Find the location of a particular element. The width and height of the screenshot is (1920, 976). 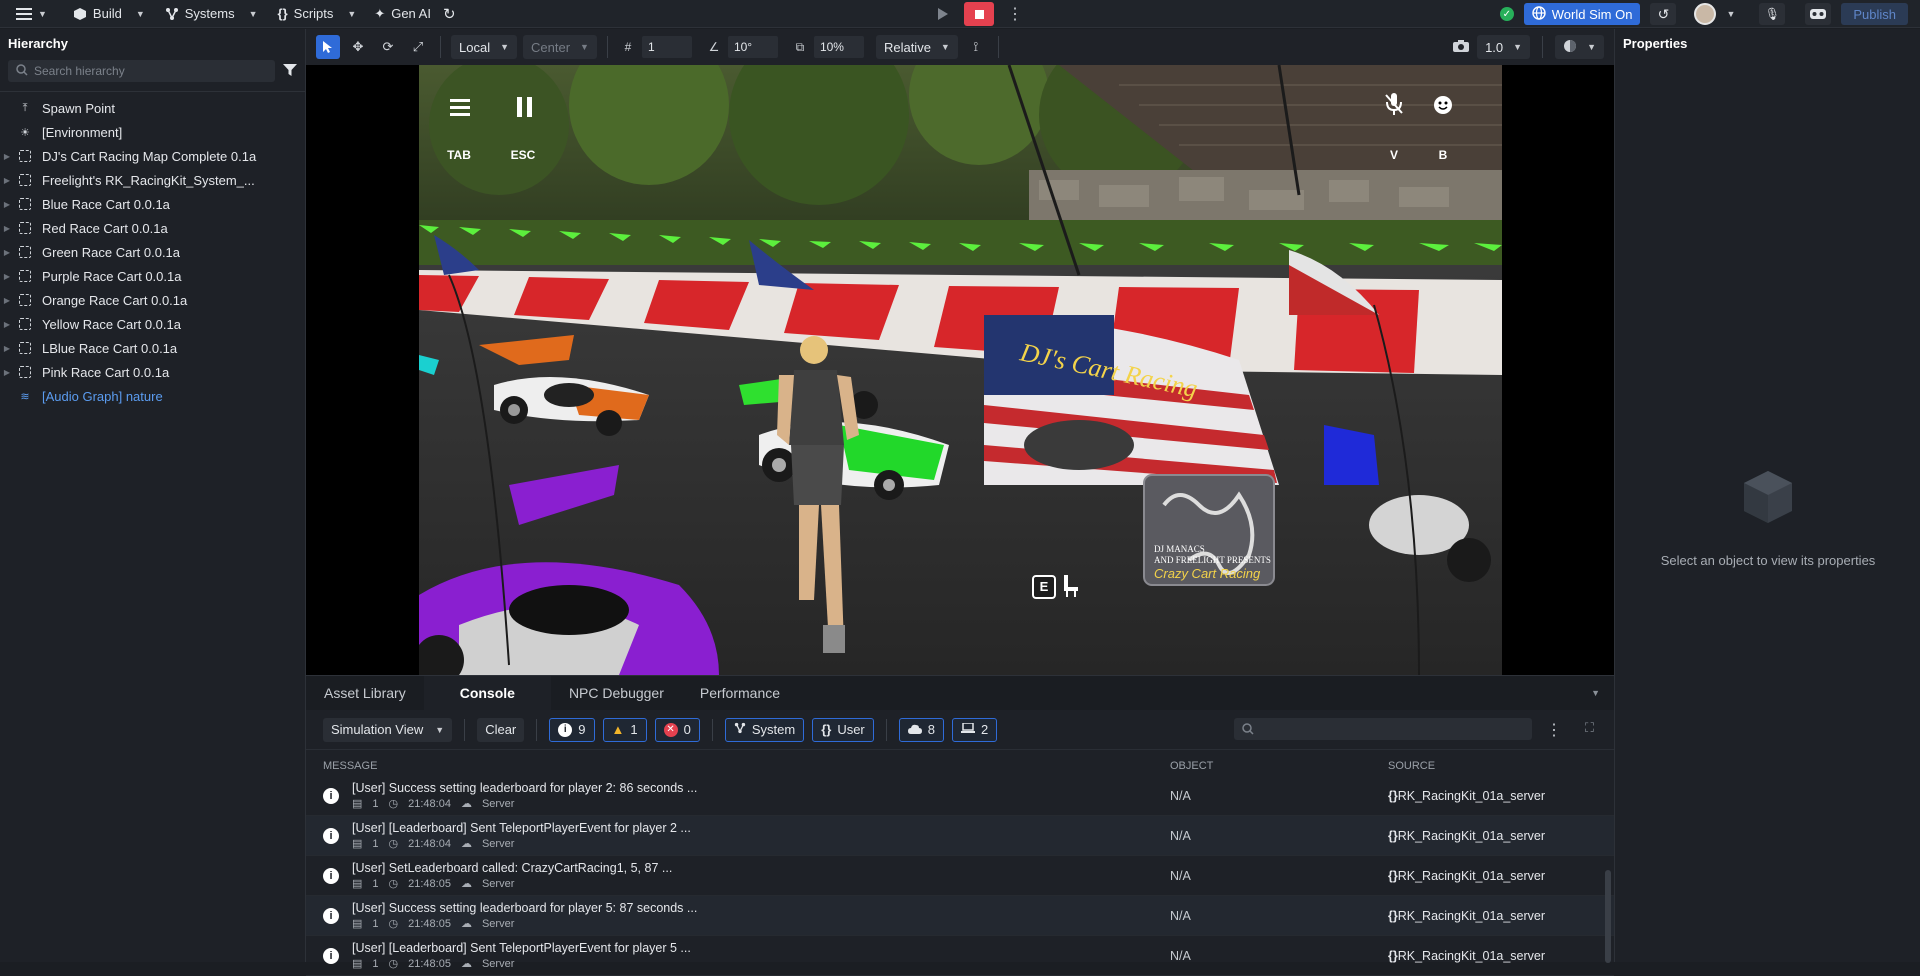

grid-snap-field: # 1 is located at coordinates (655, 47).